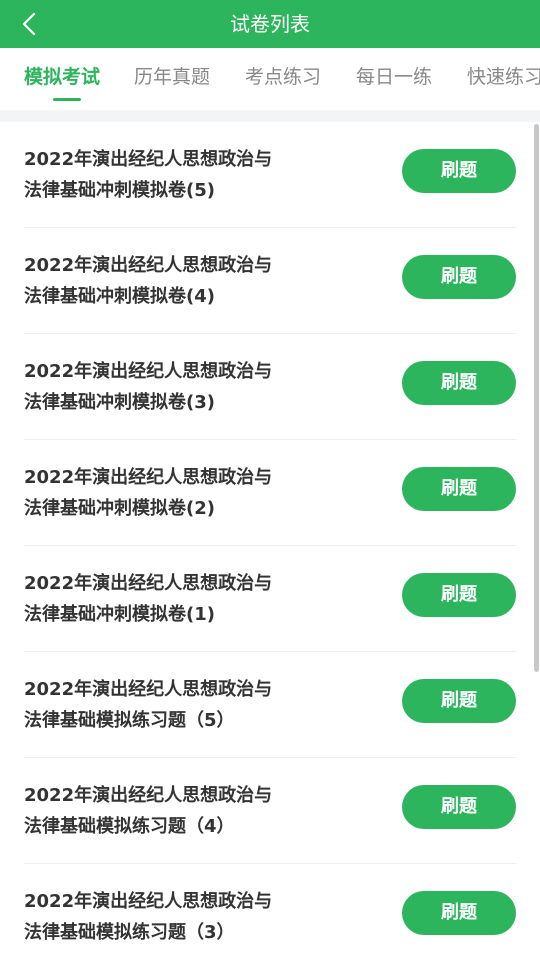 The height and width of the screenshot is (960, 540). What do you see at coordinates (119, 190) in the screenshot?
I see `paper-title-line2: 法律基础冲刺模拟卷(5)` at bounding box center [119, 190].